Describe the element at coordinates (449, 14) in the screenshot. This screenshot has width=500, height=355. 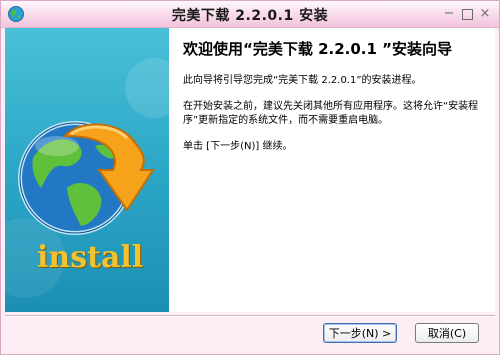
I see `minimize-icon: −` at that location.